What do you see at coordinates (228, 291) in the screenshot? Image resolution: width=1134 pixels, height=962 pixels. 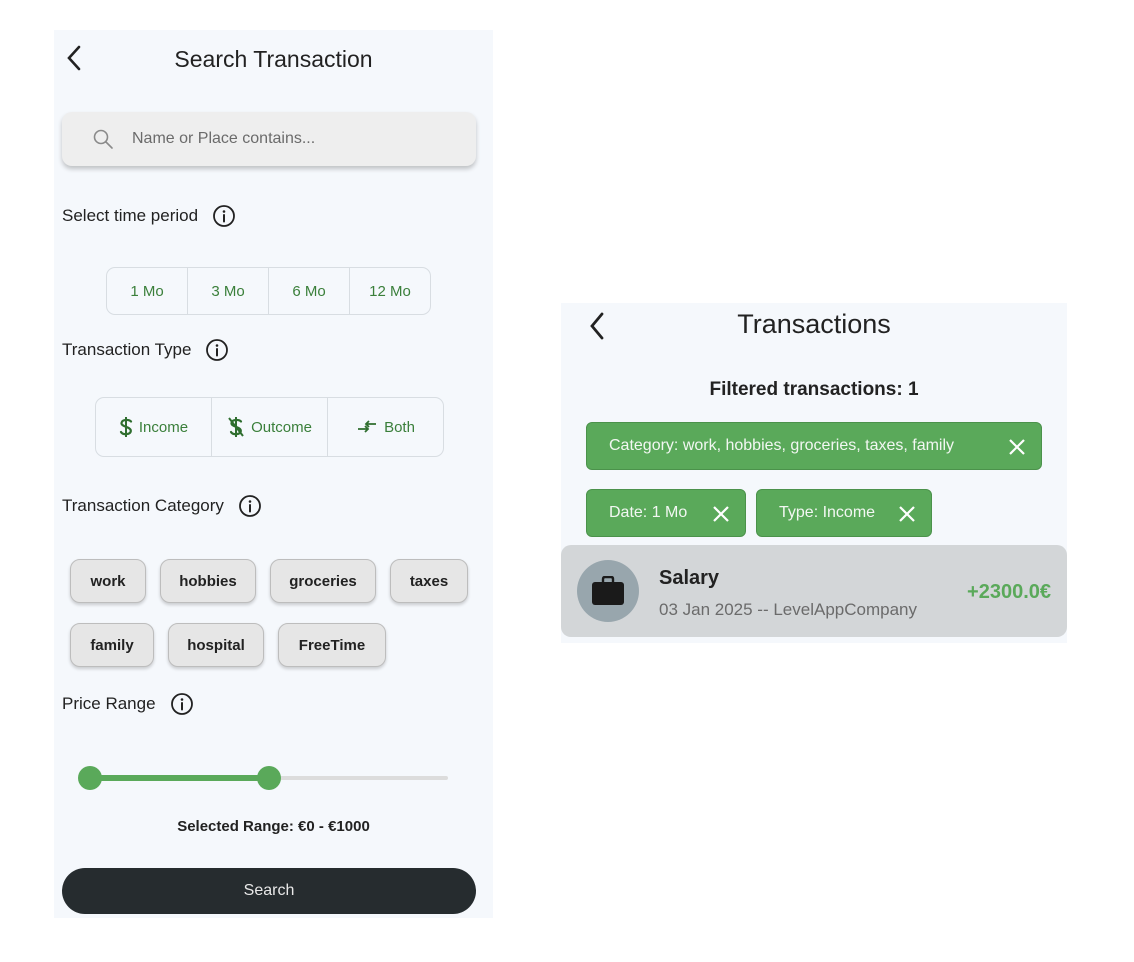 I see `period-option-3mo: 3 Mo` at bounding box center [228, 291].